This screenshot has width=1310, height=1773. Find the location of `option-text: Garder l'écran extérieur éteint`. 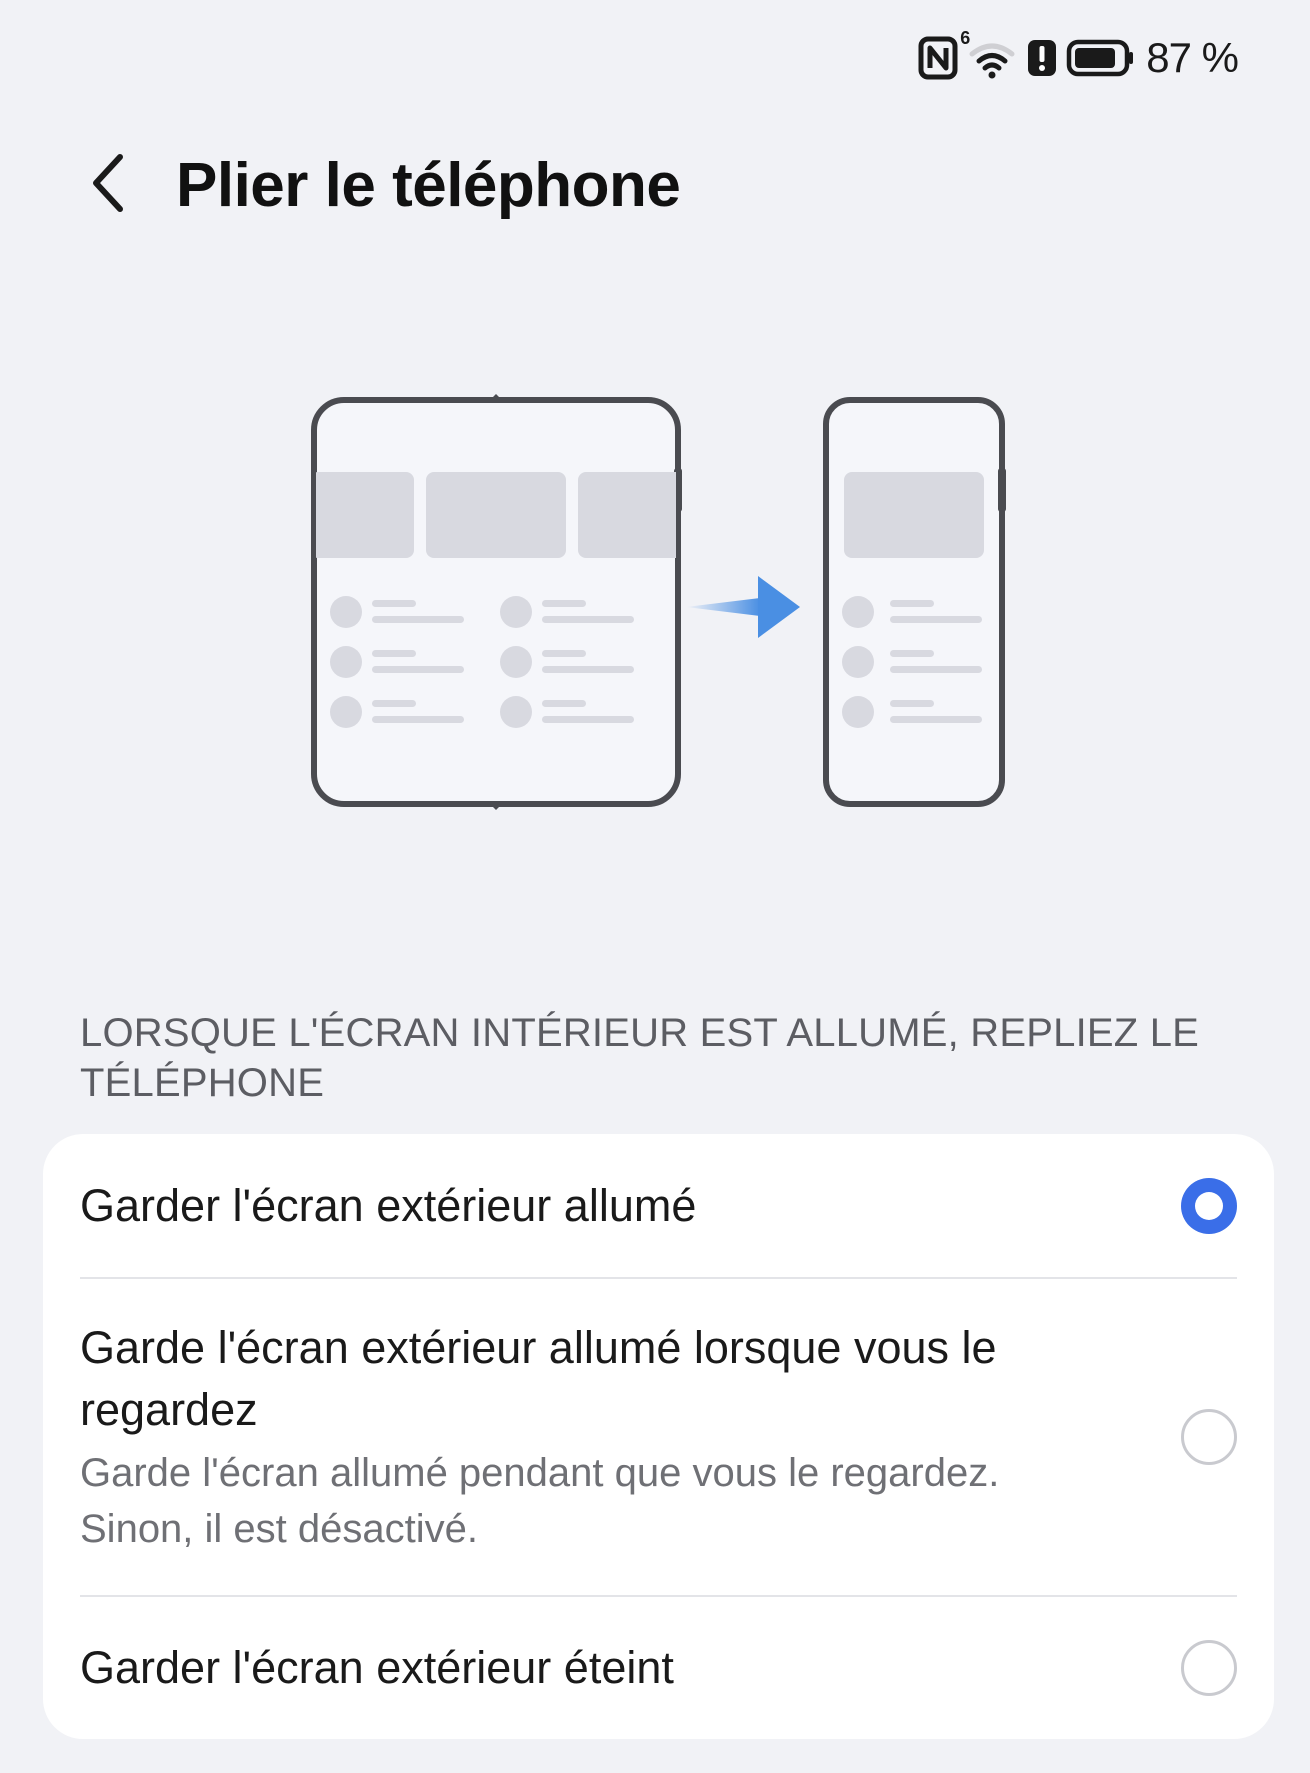

option-text: Garder l'écran extérieur éteint is located at coordinates (630, 1668).